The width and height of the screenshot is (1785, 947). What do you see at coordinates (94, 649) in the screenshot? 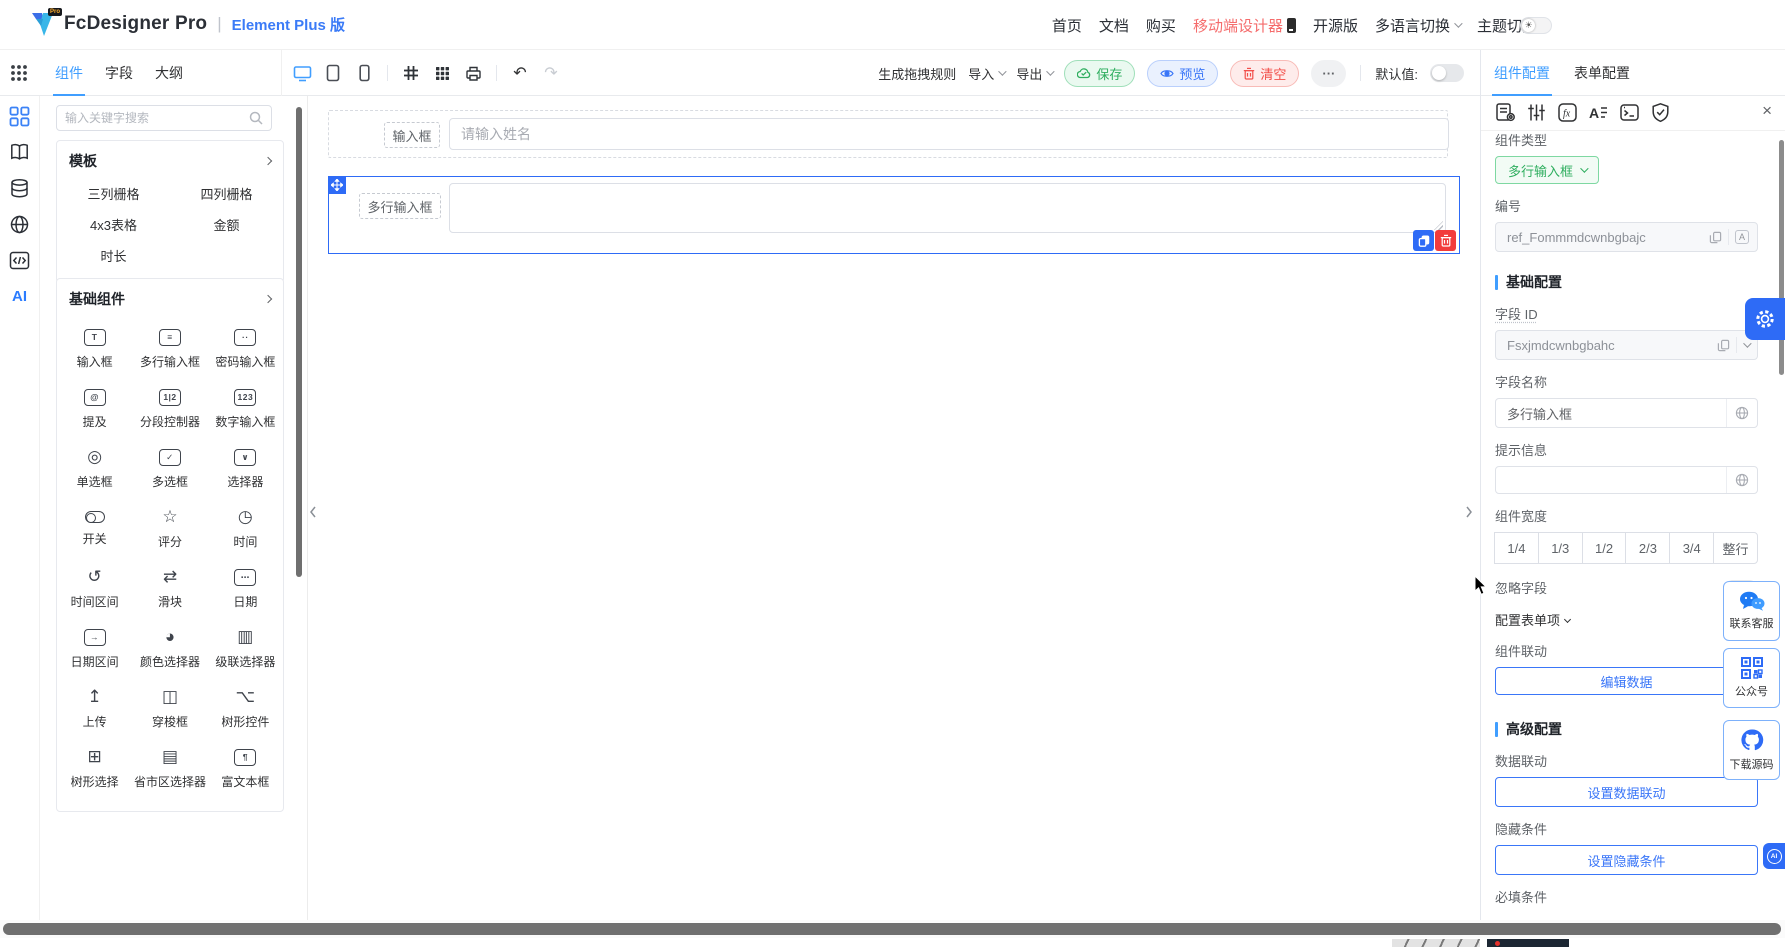
I see `palette-item: → 日期区间` at bounding box center [94, 649].